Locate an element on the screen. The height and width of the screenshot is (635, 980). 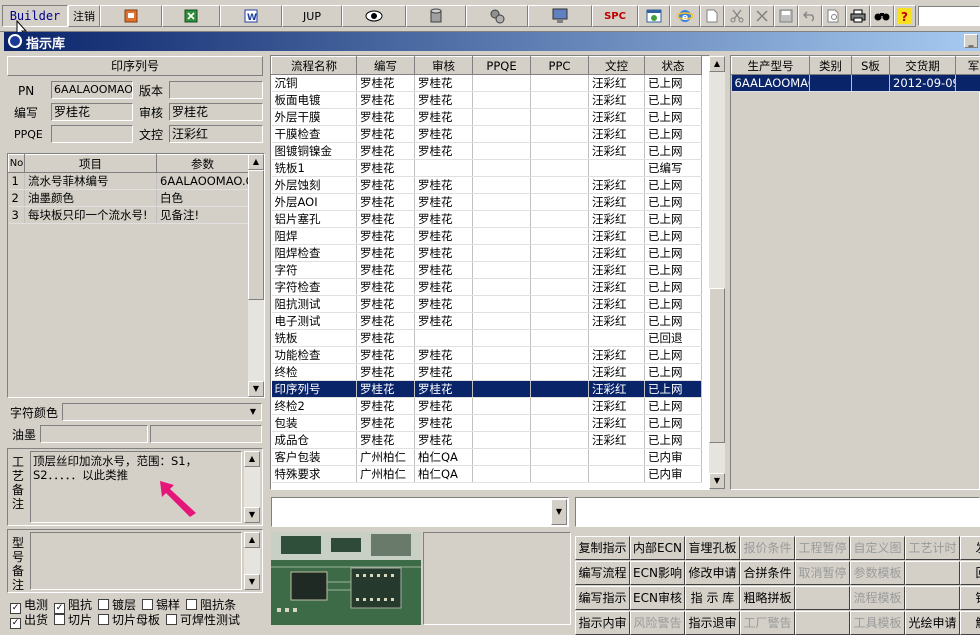
process-row: 包装罗桂花罗桂花汪彩红已上网 is located at coordinates (487, 423).